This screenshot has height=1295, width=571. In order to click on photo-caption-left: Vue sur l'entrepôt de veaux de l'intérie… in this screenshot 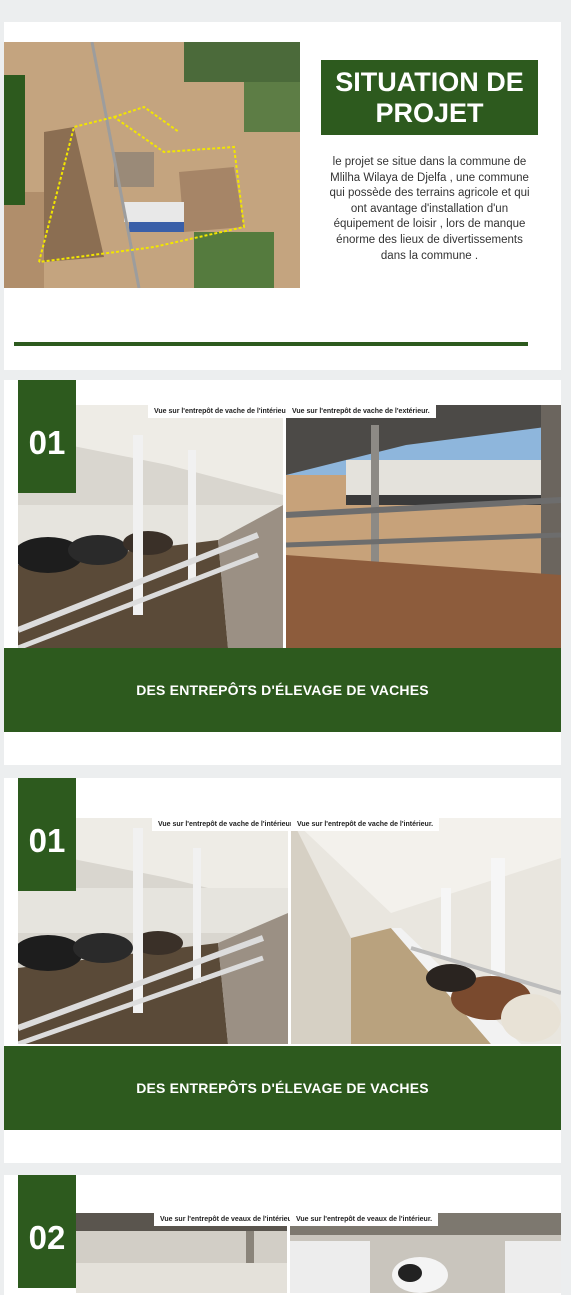, I will do `click(228, 1219)`.